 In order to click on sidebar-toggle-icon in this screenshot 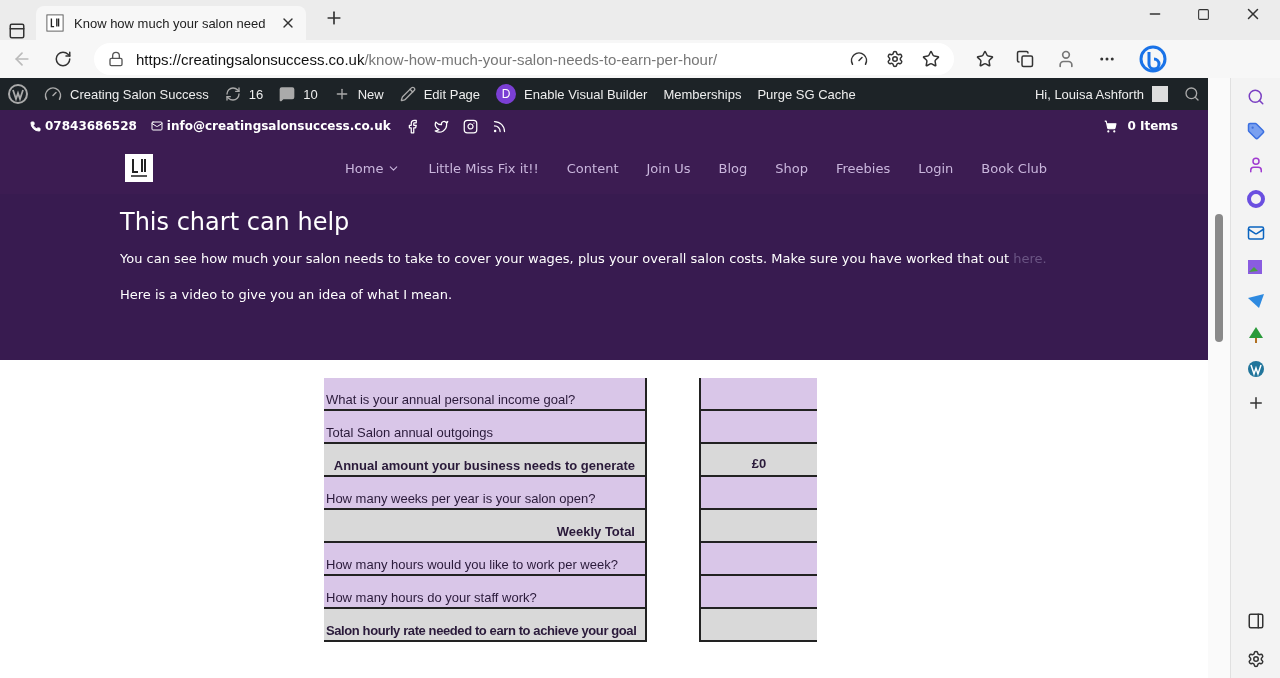, I will do `click(1255, 621)`.